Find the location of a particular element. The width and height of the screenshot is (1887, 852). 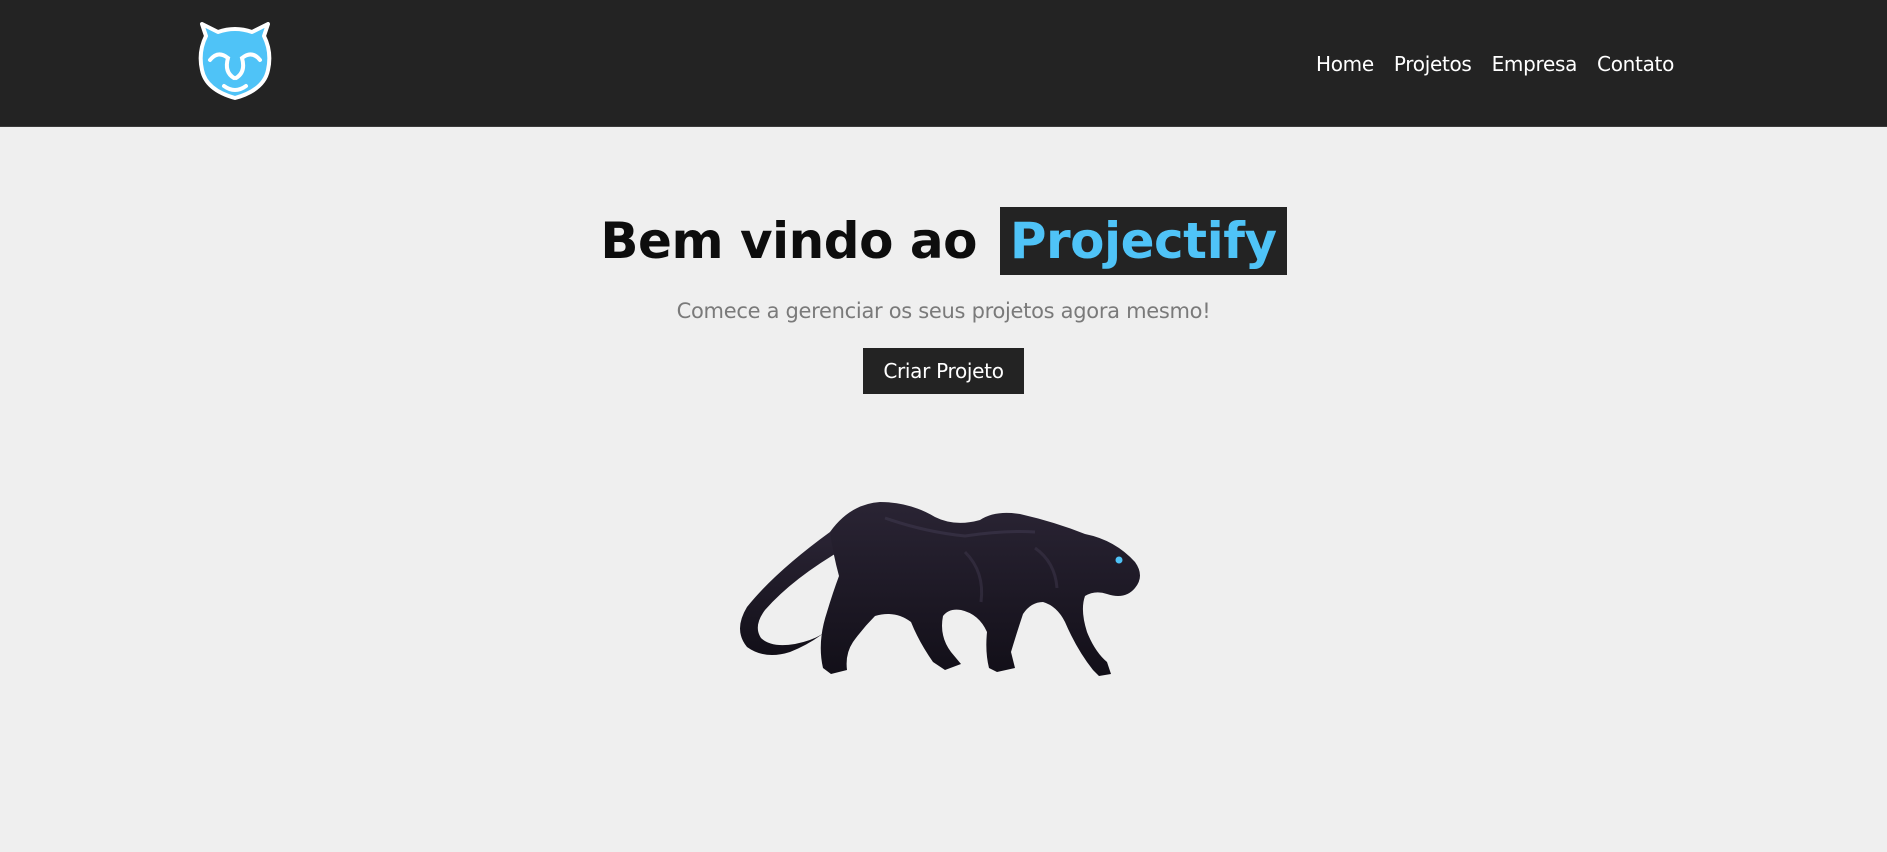

main-nav: Home Projetos Empresa Contato is located at coordinates (1495, 64).